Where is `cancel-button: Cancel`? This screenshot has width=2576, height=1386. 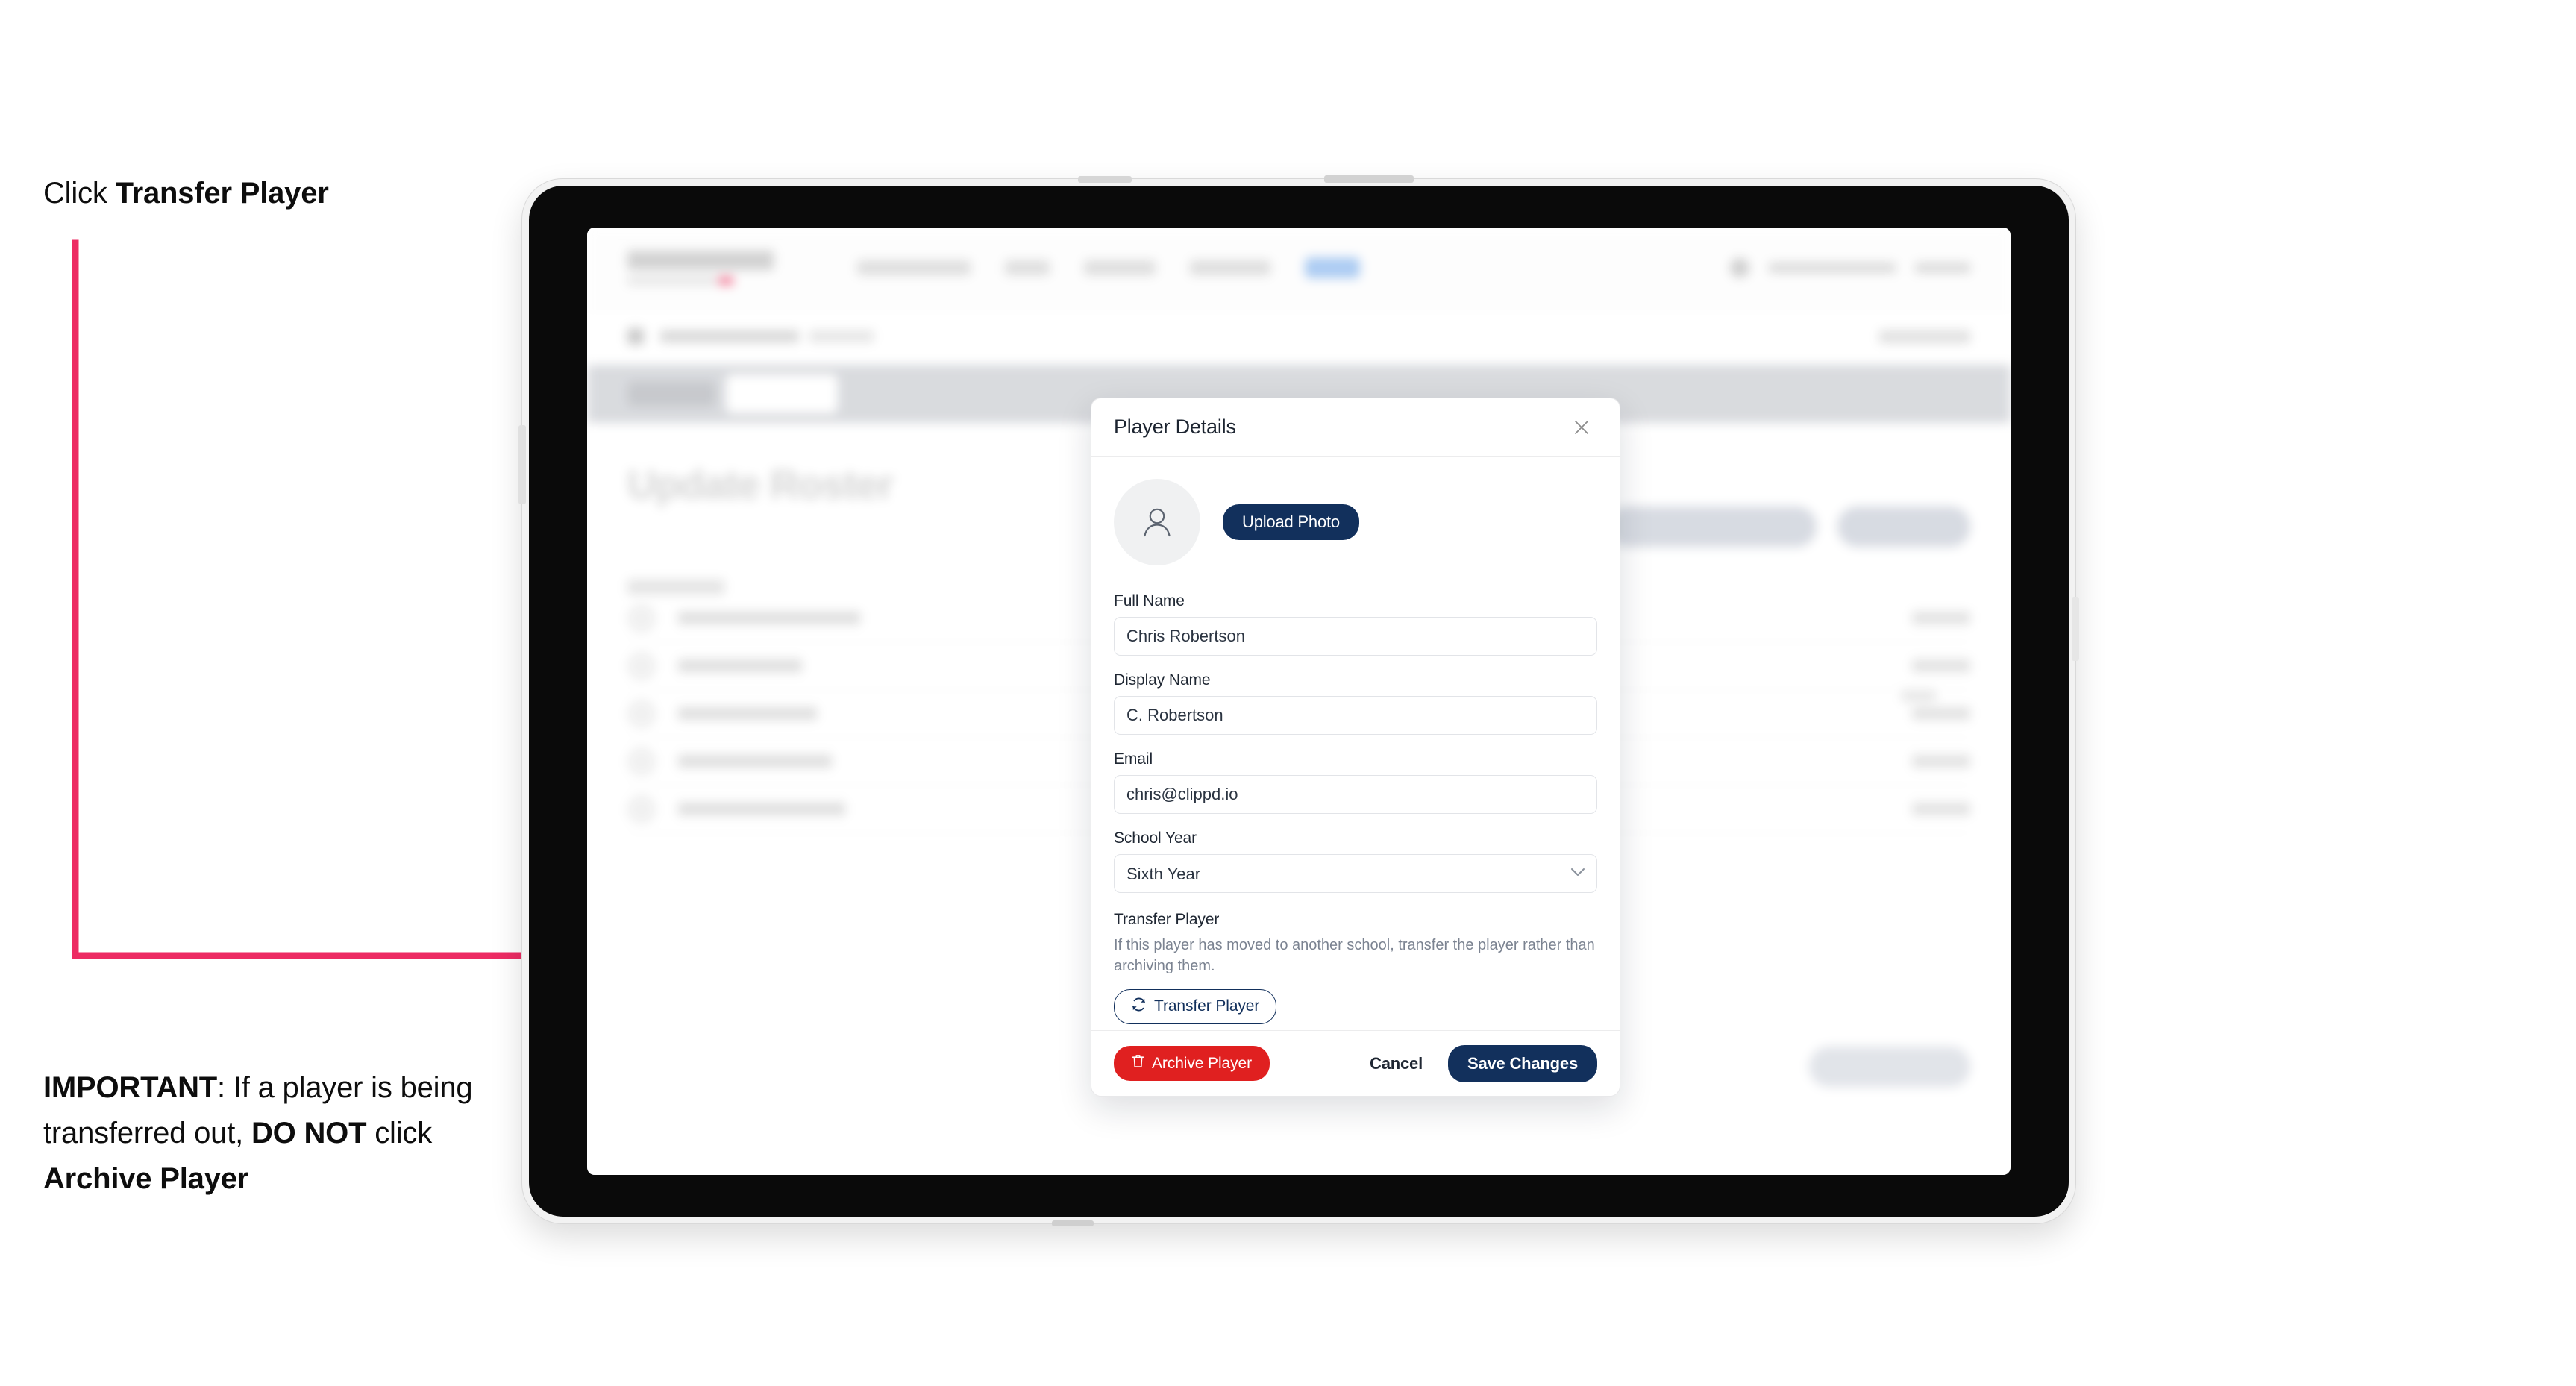 cancel-button: Cancel is located at coordinates (1396, 1063).